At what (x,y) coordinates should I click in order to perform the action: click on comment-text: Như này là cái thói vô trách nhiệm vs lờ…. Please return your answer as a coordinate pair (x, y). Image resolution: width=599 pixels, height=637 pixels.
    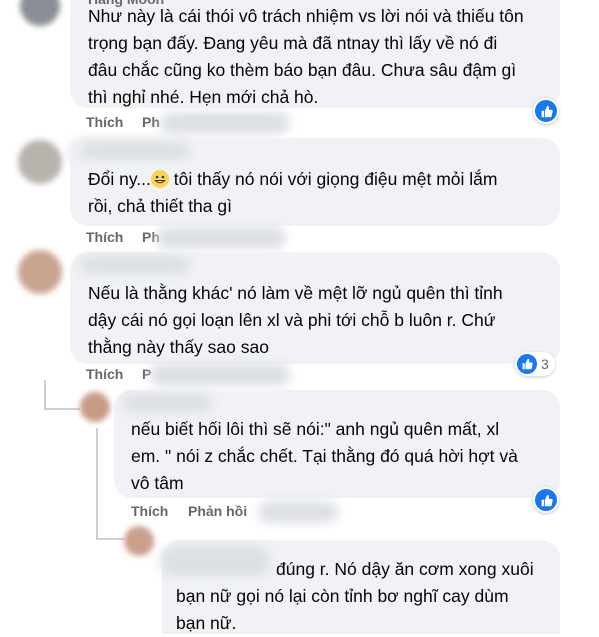
    Looking at the image, I should click on (306, 56).